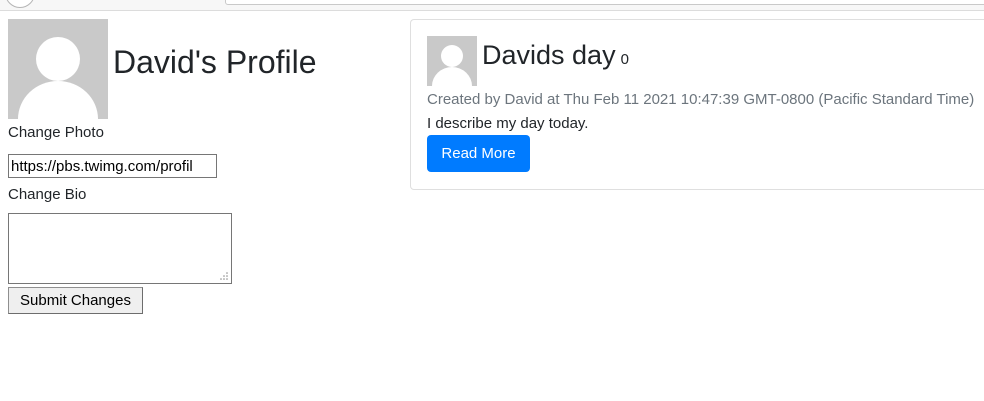 This screenshot has width=984, height=401. Describe the element at coordinates (120, 248) in the screenshot. I see `bio-textarea` at that location.